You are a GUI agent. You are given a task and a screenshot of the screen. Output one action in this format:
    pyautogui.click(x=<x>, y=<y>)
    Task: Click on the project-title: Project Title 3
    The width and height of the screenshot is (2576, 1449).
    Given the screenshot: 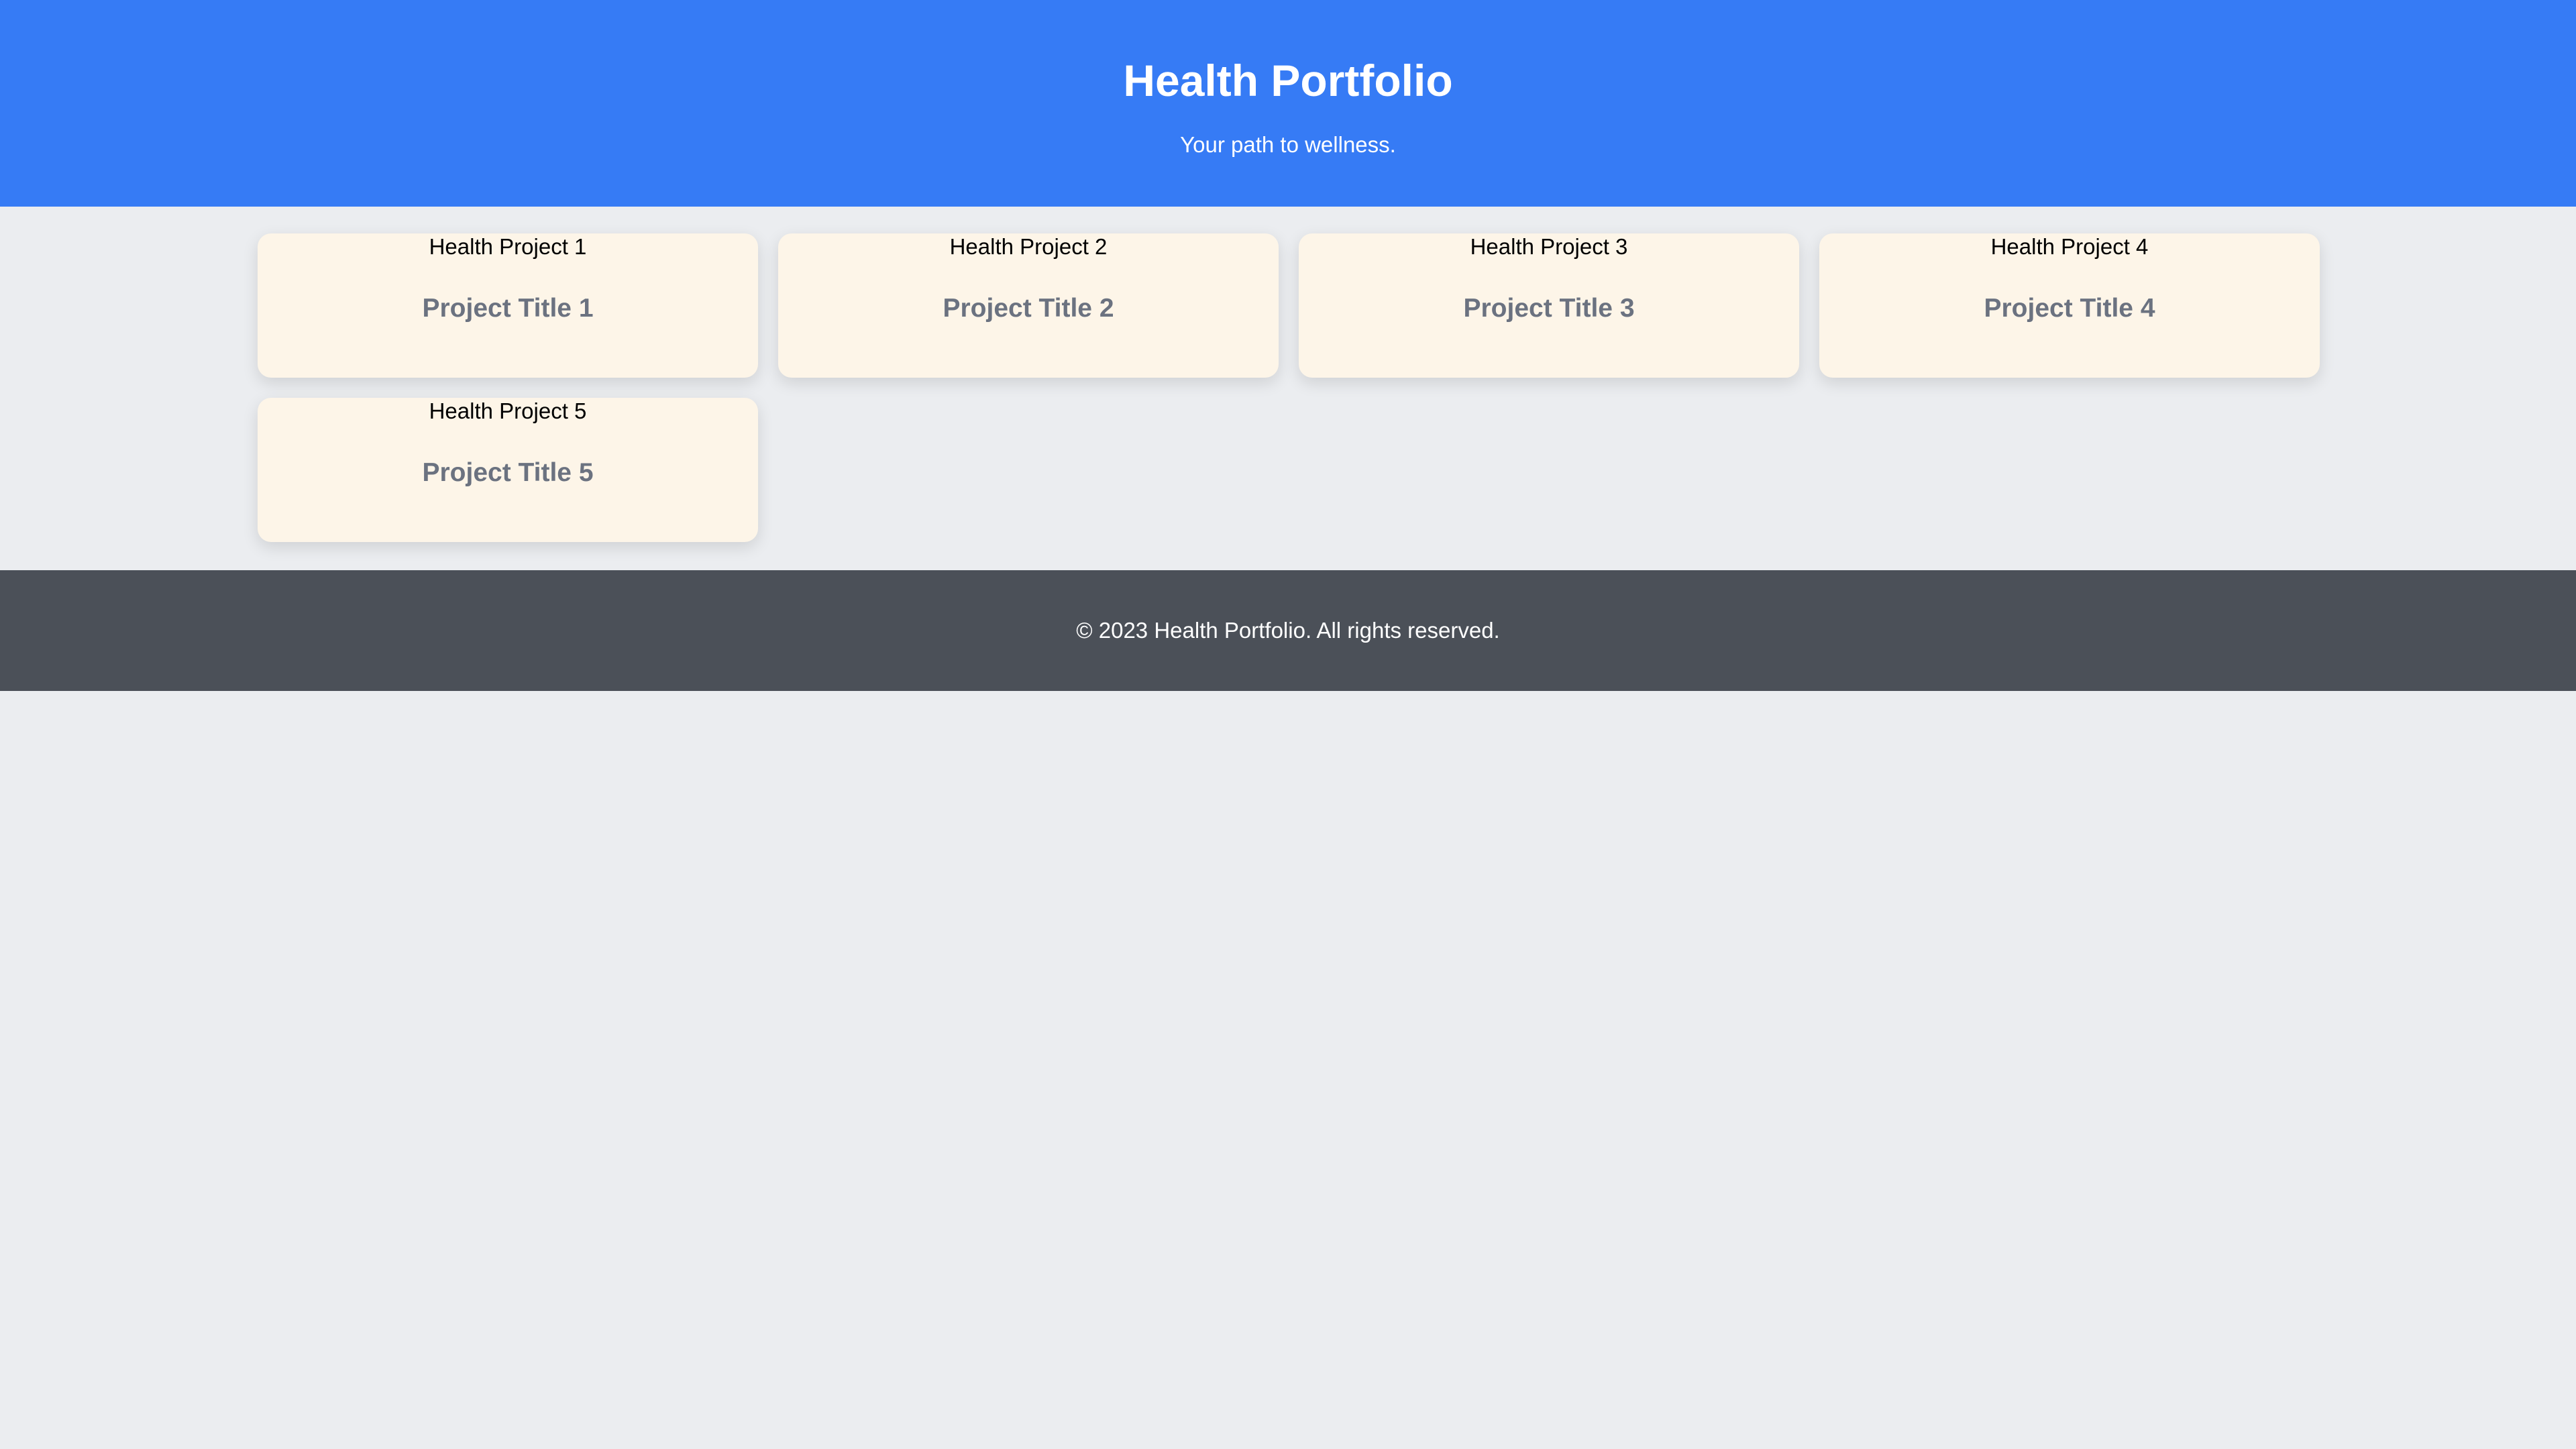 What is the action you would take?
    pyautogui.click(x=1549, y=308)
    